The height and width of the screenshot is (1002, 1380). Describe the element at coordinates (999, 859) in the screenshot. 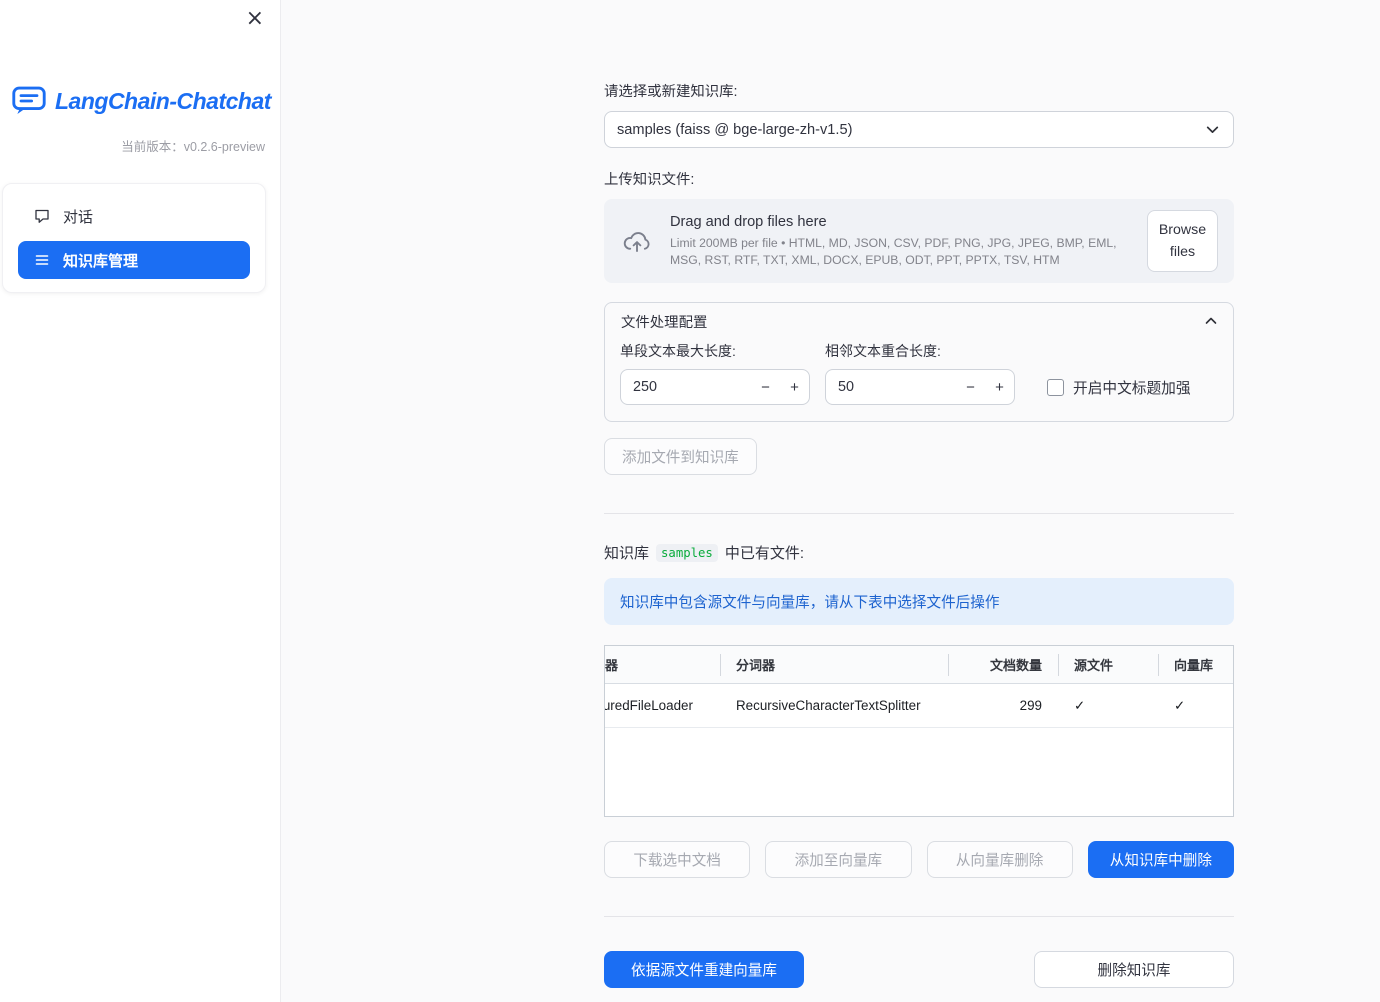

I see `delete-from-vector-store-button: 从向量库删除` at that location.